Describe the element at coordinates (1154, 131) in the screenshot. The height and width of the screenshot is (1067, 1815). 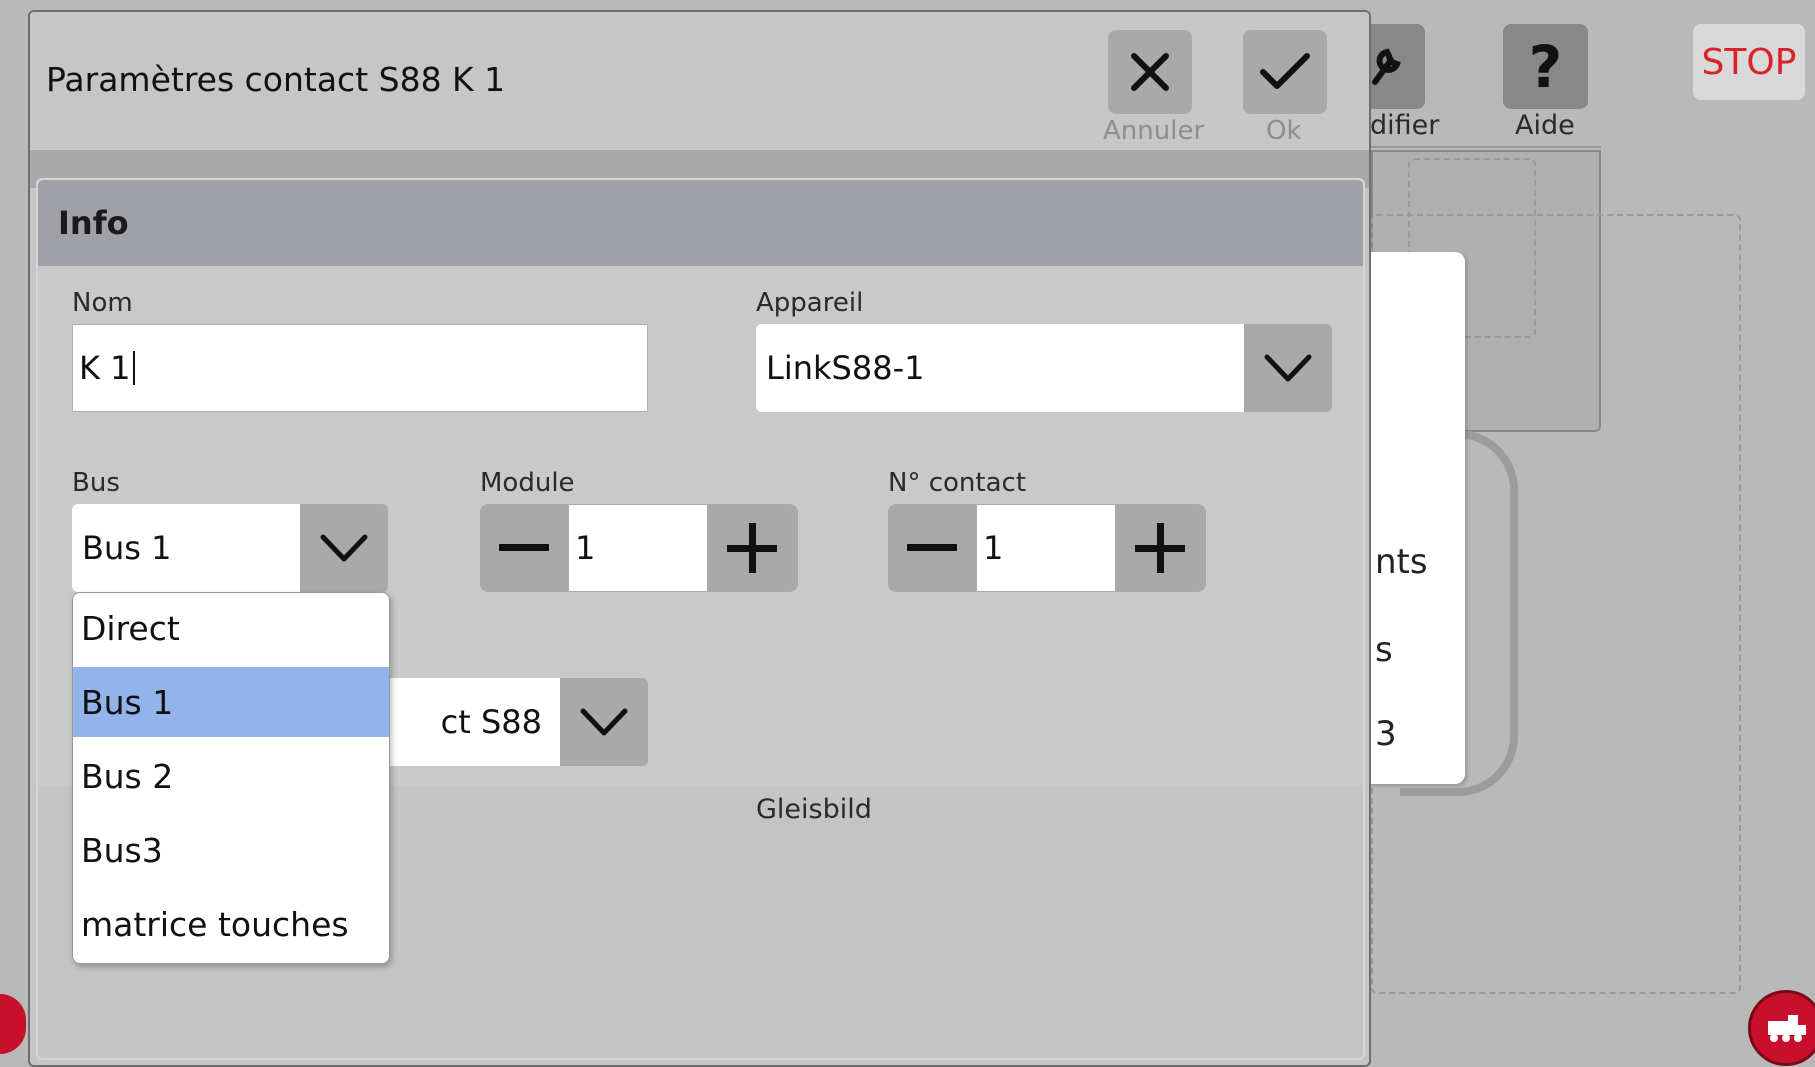
I see `cancel-label: Annuler` at that location.